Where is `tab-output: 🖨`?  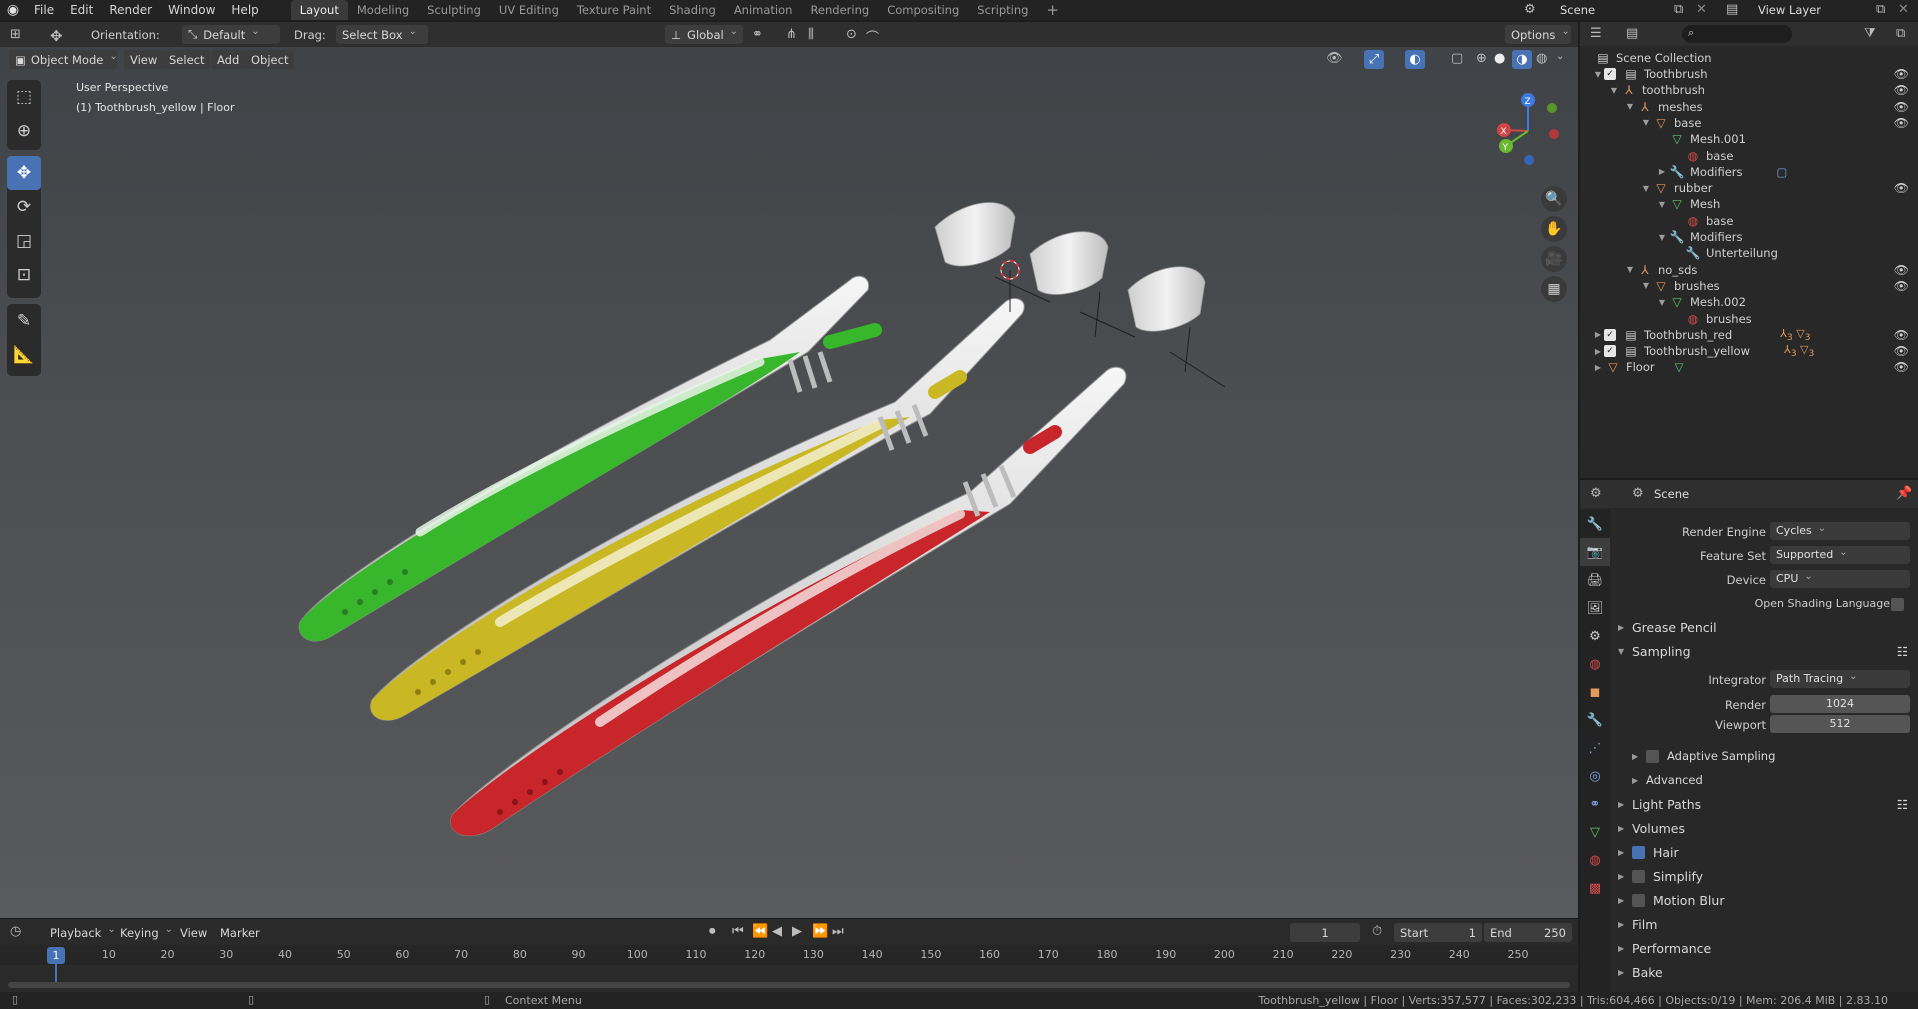
tab-output: 🖨 is located at coordinates (1595, 580).